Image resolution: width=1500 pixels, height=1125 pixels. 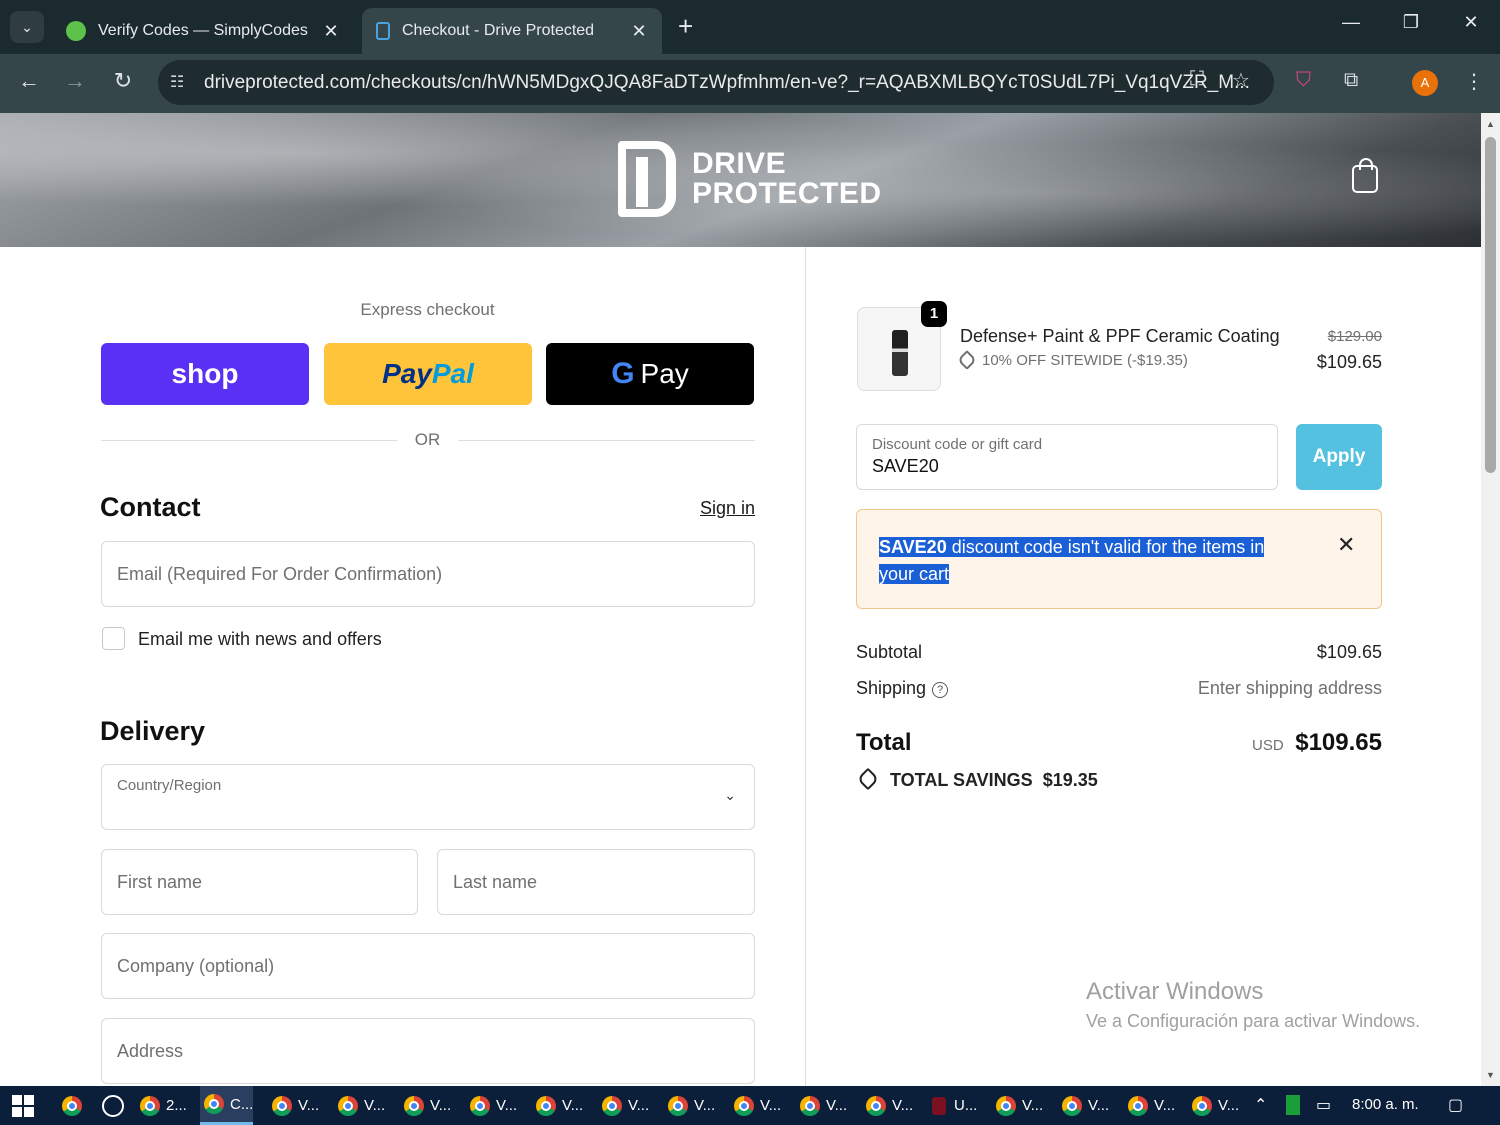 I want to click on discount-field-value: SAVE20, so click(x=905, y=466).